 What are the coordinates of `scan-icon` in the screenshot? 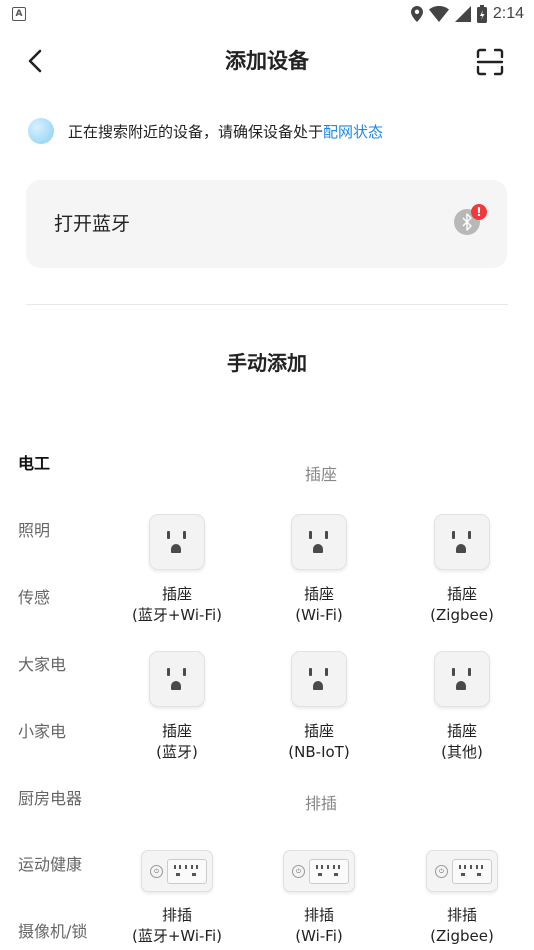 It's located at (490, 62).